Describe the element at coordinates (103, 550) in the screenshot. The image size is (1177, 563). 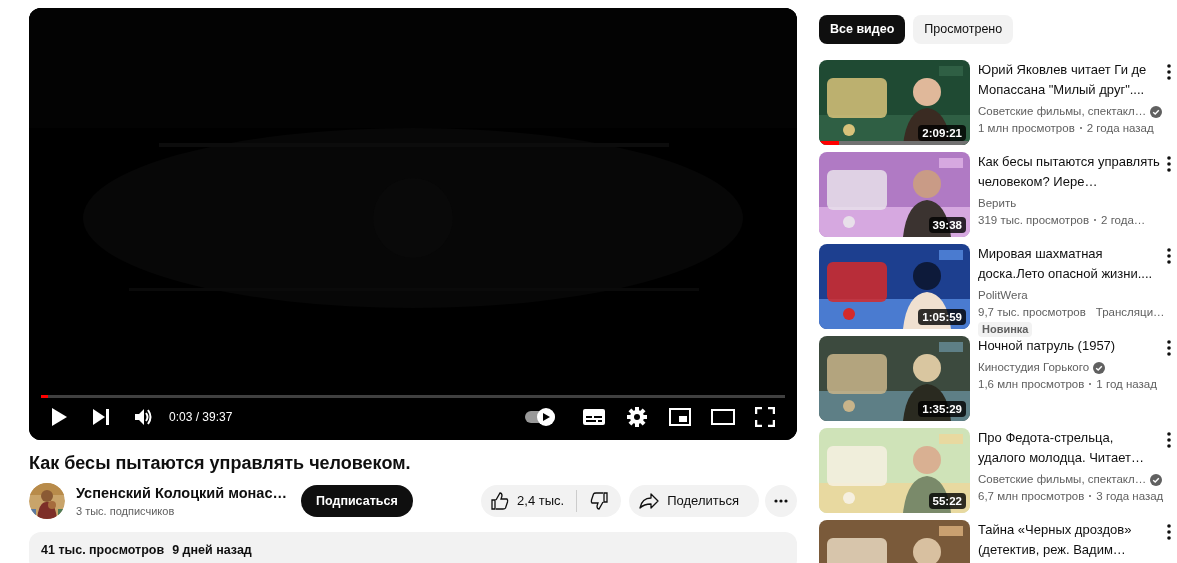
I see `view-count: 41 тыс. просмотров` at that location.